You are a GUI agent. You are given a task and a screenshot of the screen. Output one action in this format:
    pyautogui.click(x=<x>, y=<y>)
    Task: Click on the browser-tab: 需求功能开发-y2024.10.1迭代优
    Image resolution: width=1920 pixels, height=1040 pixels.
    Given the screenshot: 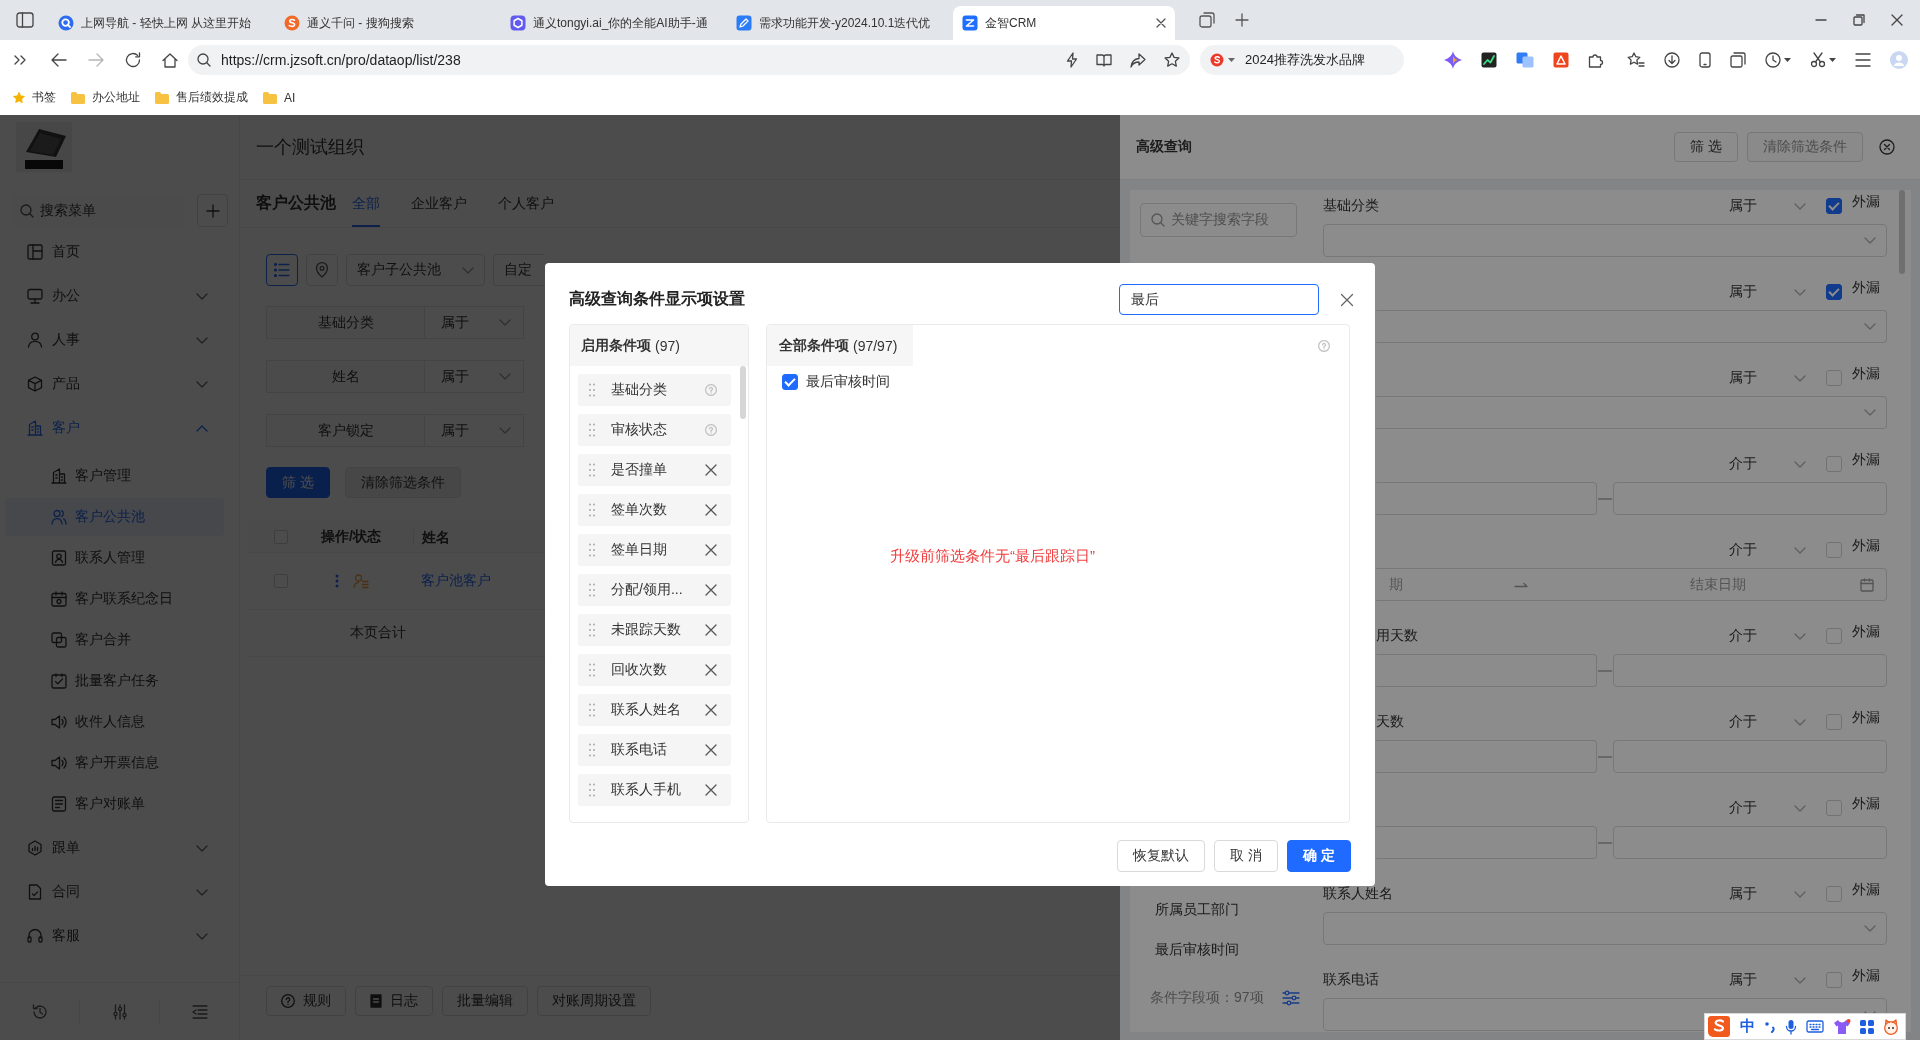 What is the action you would take?
    pyautogui.click(x=838, y=23)
    